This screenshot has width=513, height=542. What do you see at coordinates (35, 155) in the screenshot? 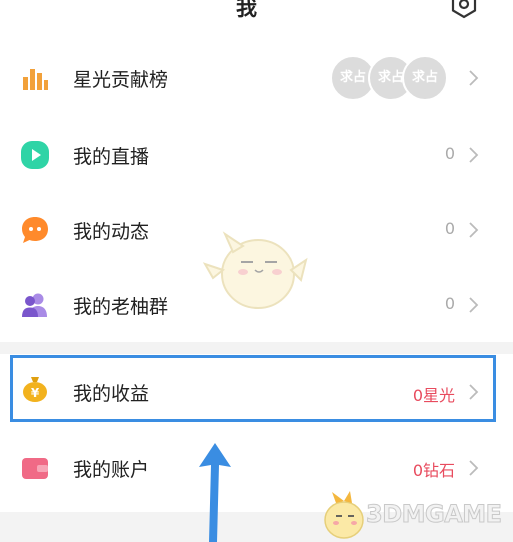
I see `play-icon` at bounding box center [35, 155].